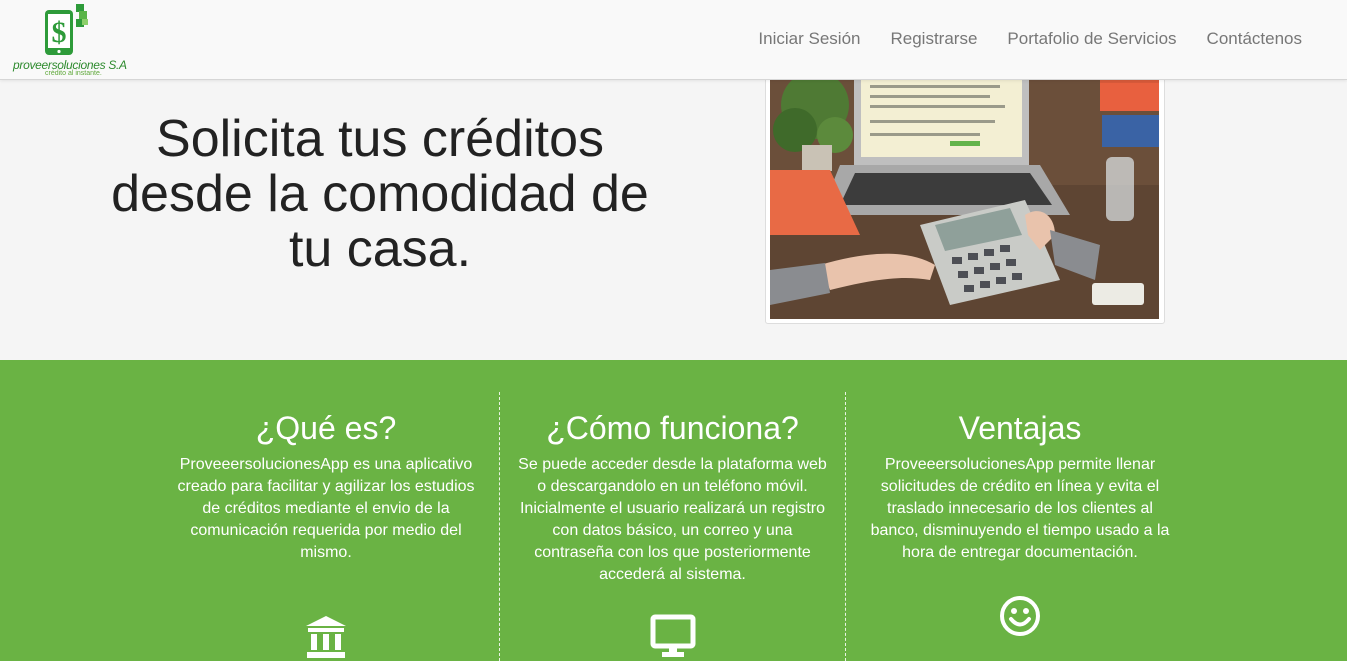 This screenshot has height=661, width=1347. I want to click on monitor-icon, so click(672, 635).